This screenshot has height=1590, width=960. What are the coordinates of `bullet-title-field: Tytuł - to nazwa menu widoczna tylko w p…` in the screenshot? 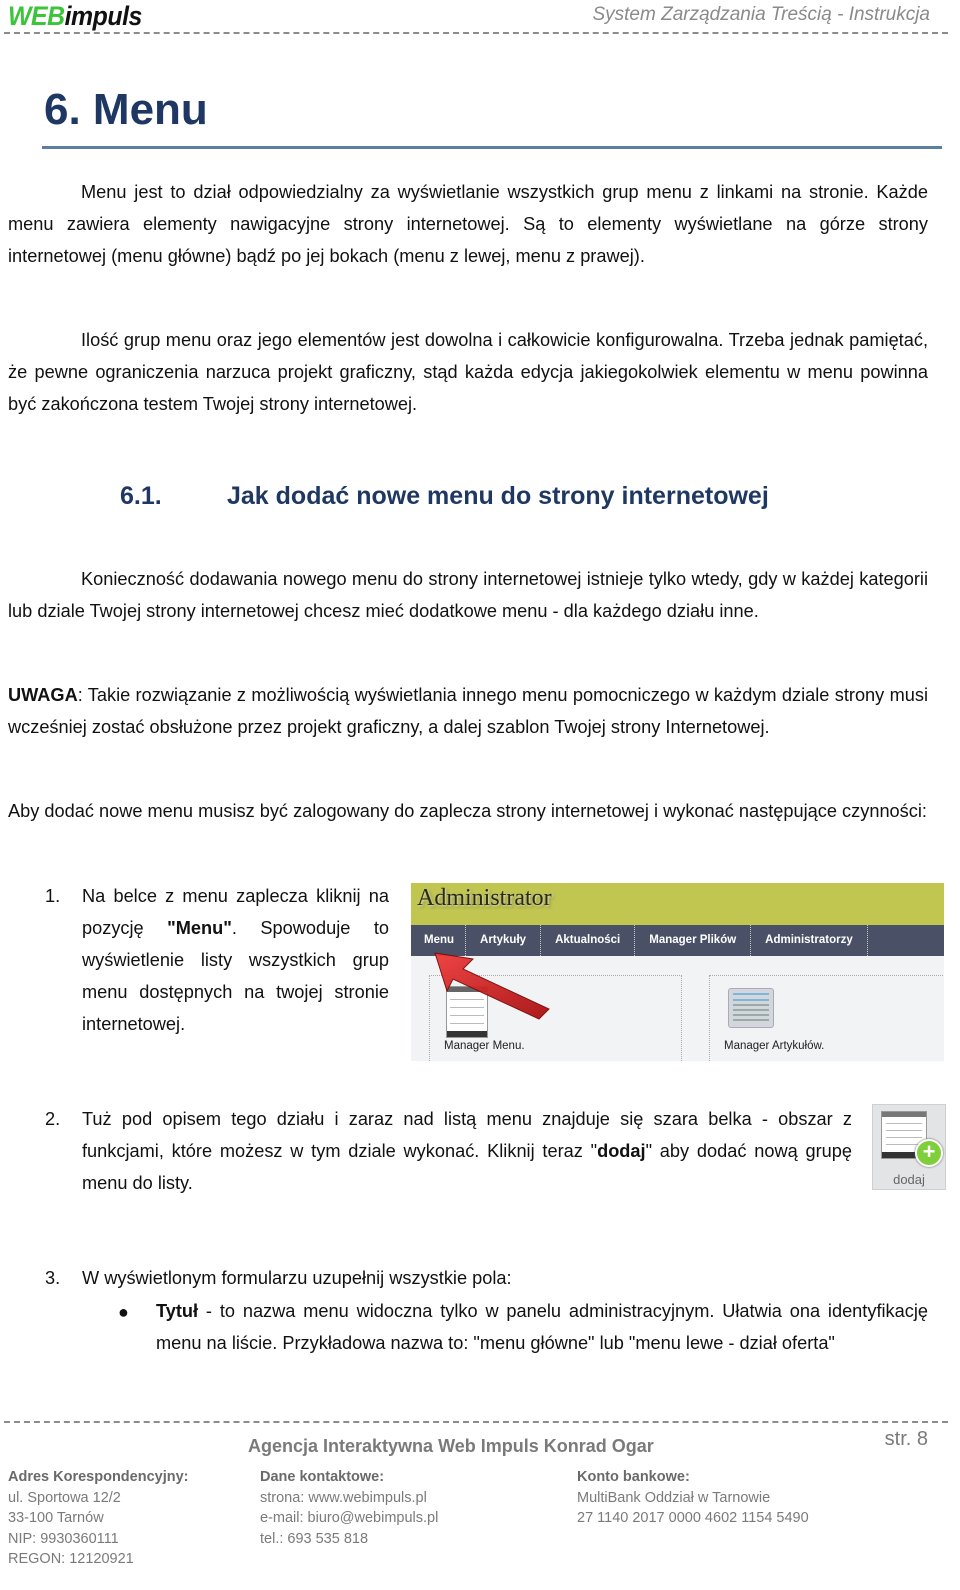 It's located at (542, 1327).